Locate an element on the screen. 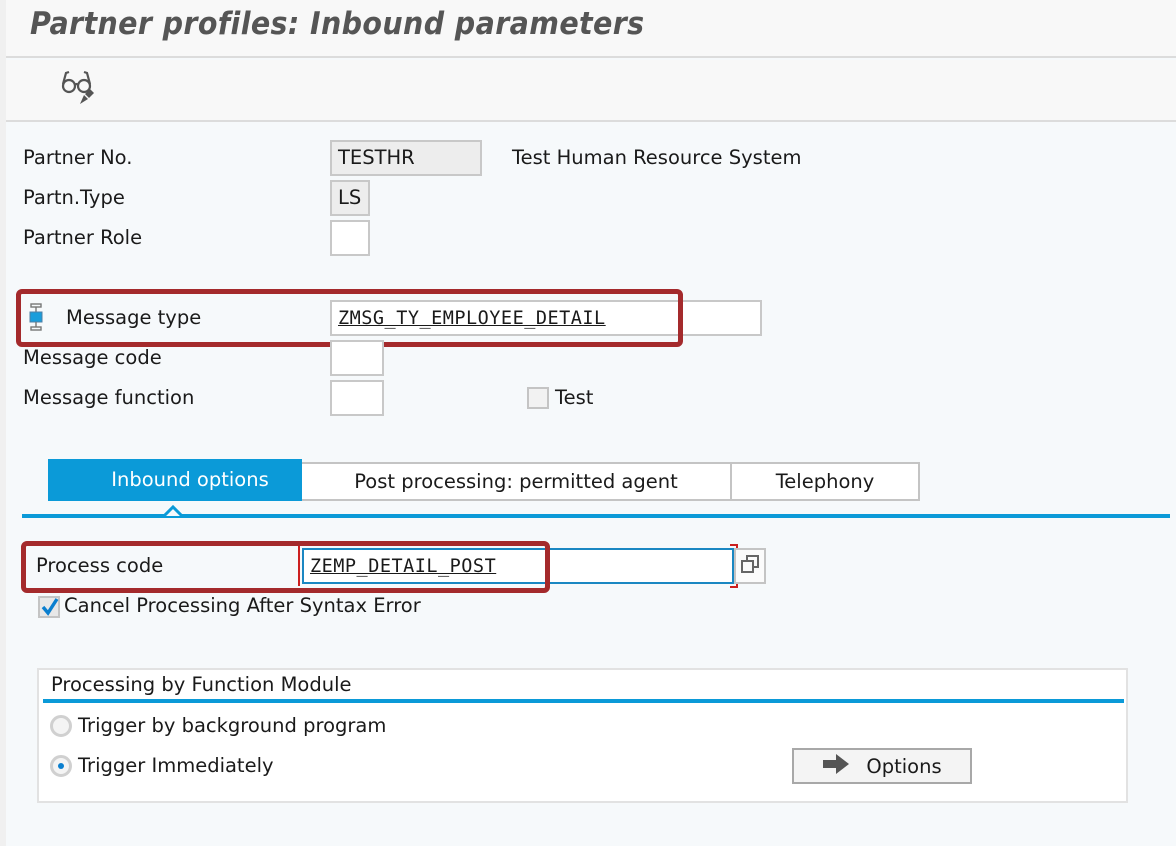 The height and width of the screenshot is (846, 1176). arrow-right-icon is located at coordinates (836, 766).